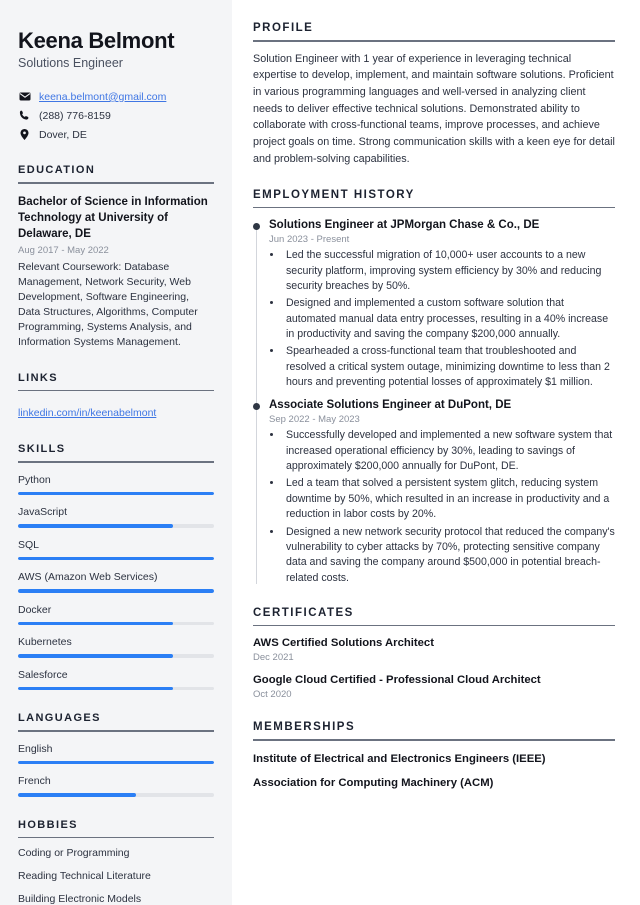 This screenshot has height=905, width=640. Describe the element at coordinates (96, 40) in the screenshot. I see `candidate-name: Keena Belmont` at that location.